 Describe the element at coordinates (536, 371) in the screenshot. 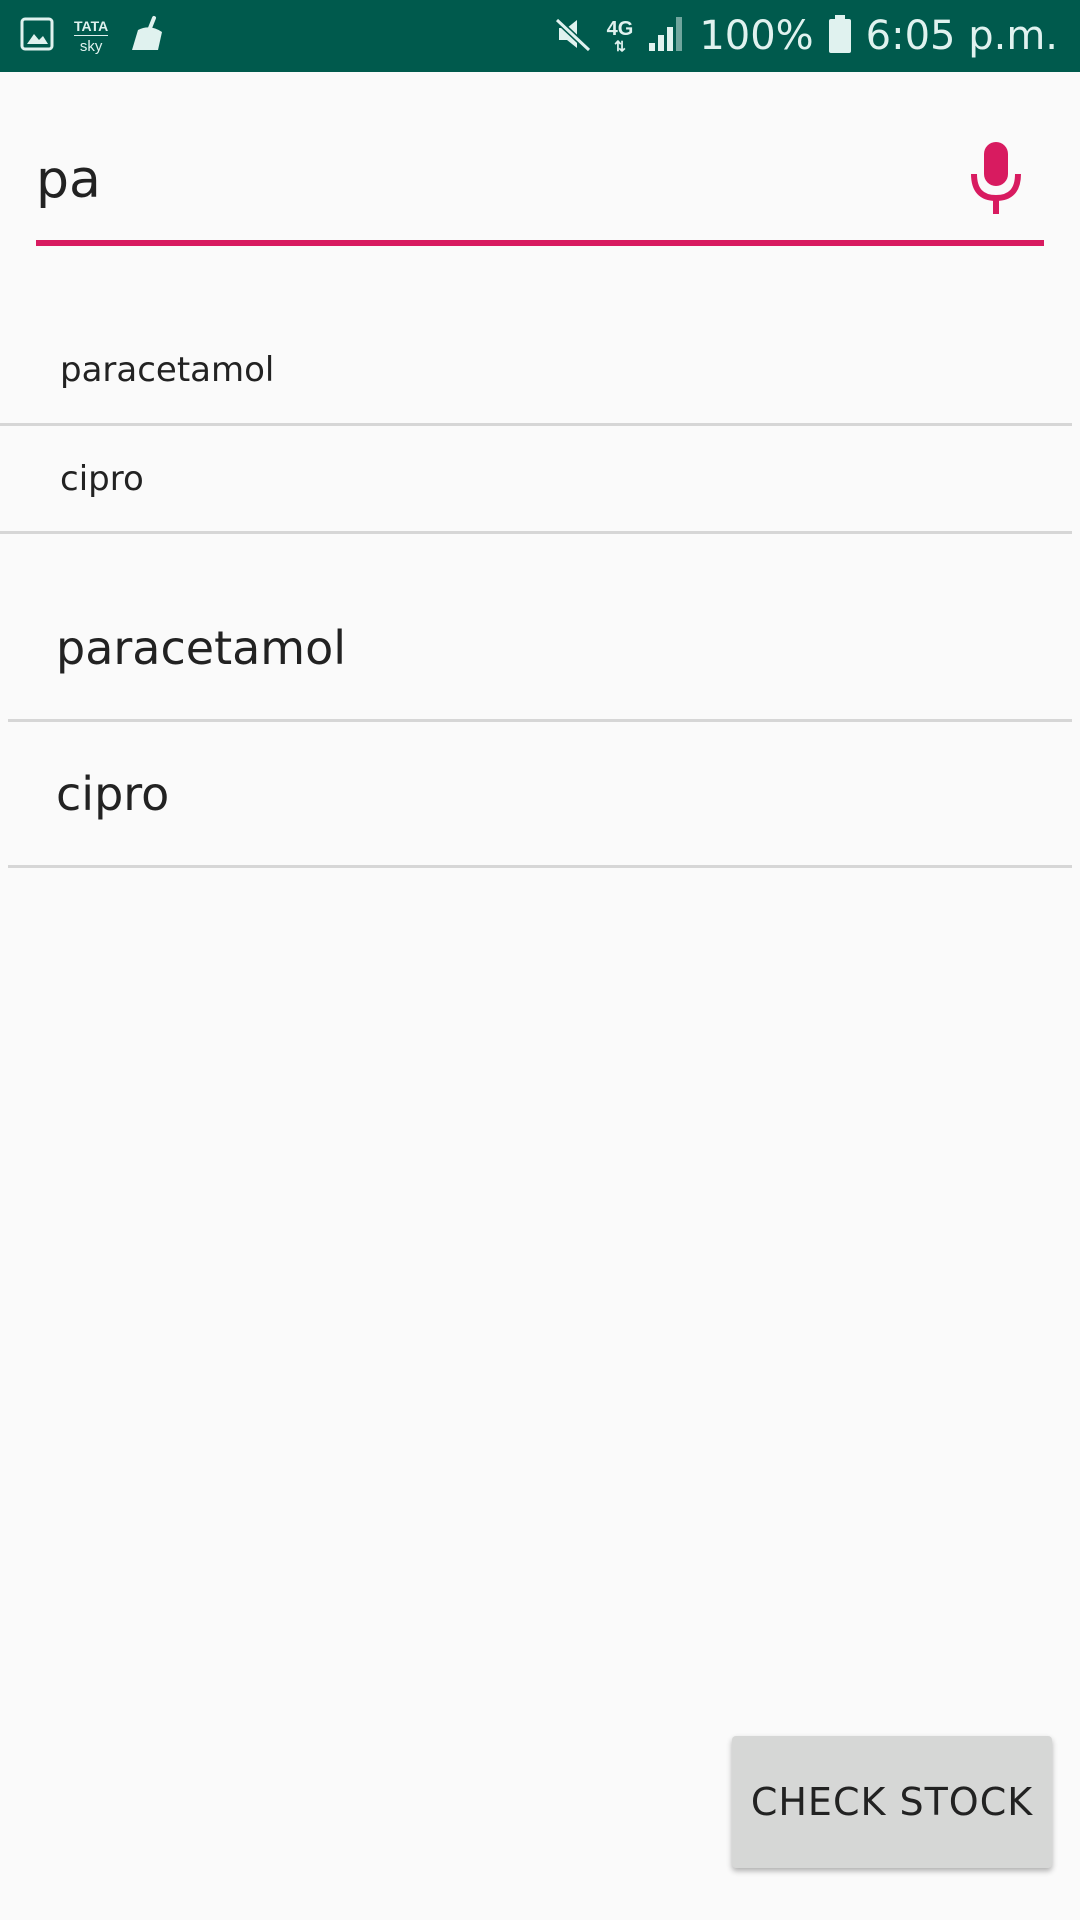

I see `suggestion-item-paracetamol: paracetamol` at that location.